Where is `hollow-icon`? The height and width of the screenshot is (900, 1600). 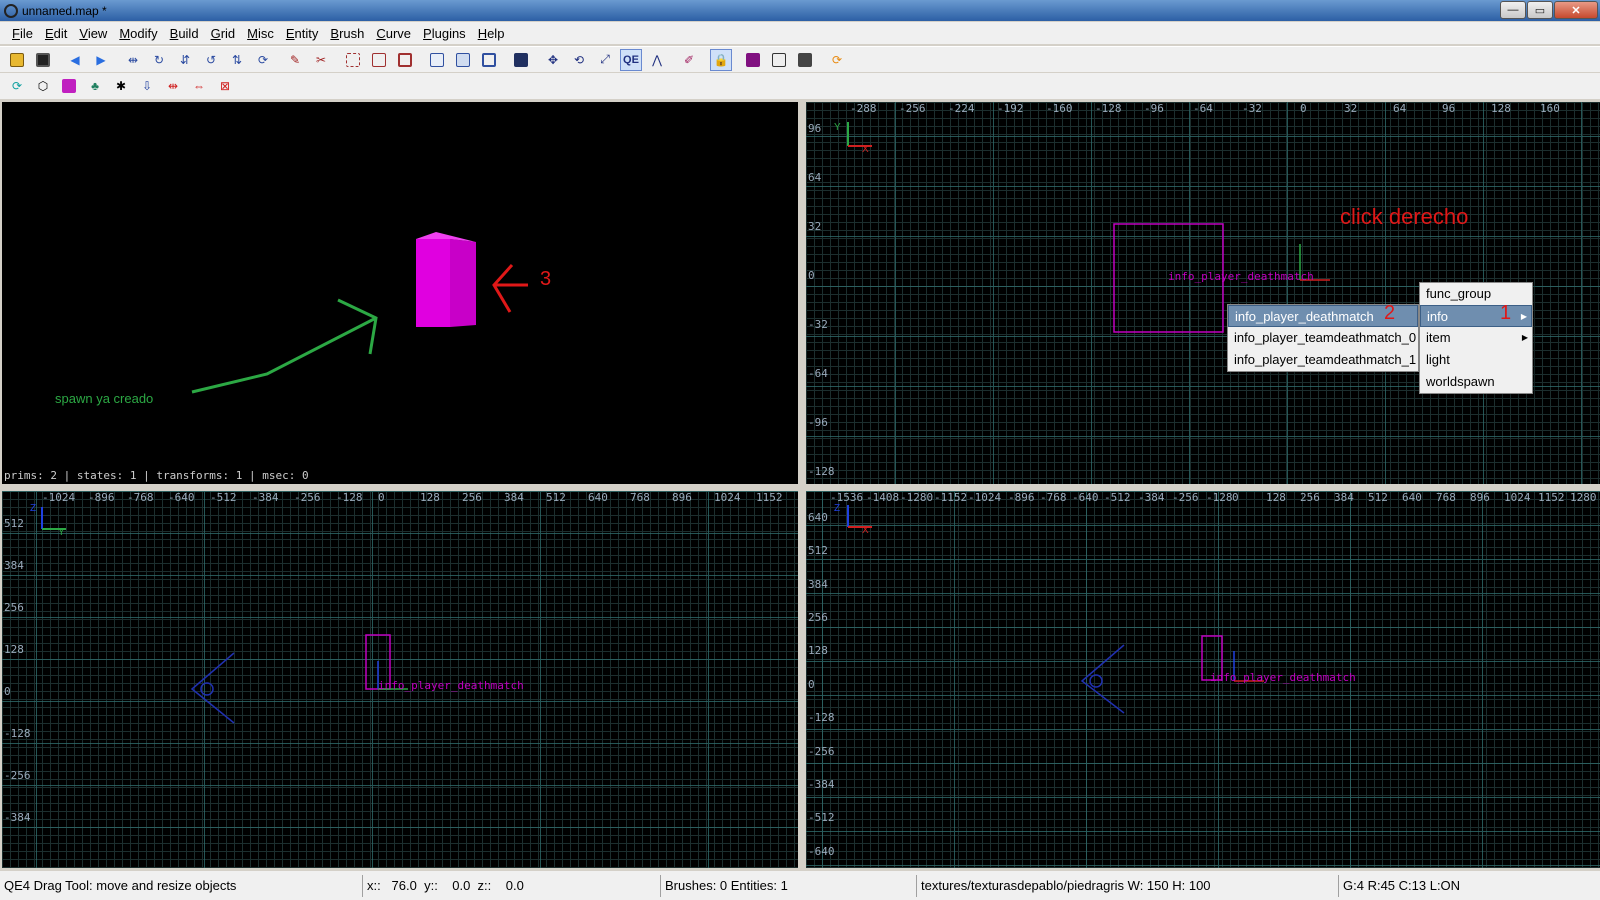
hollow-icon is located at coordinates (489, 60).